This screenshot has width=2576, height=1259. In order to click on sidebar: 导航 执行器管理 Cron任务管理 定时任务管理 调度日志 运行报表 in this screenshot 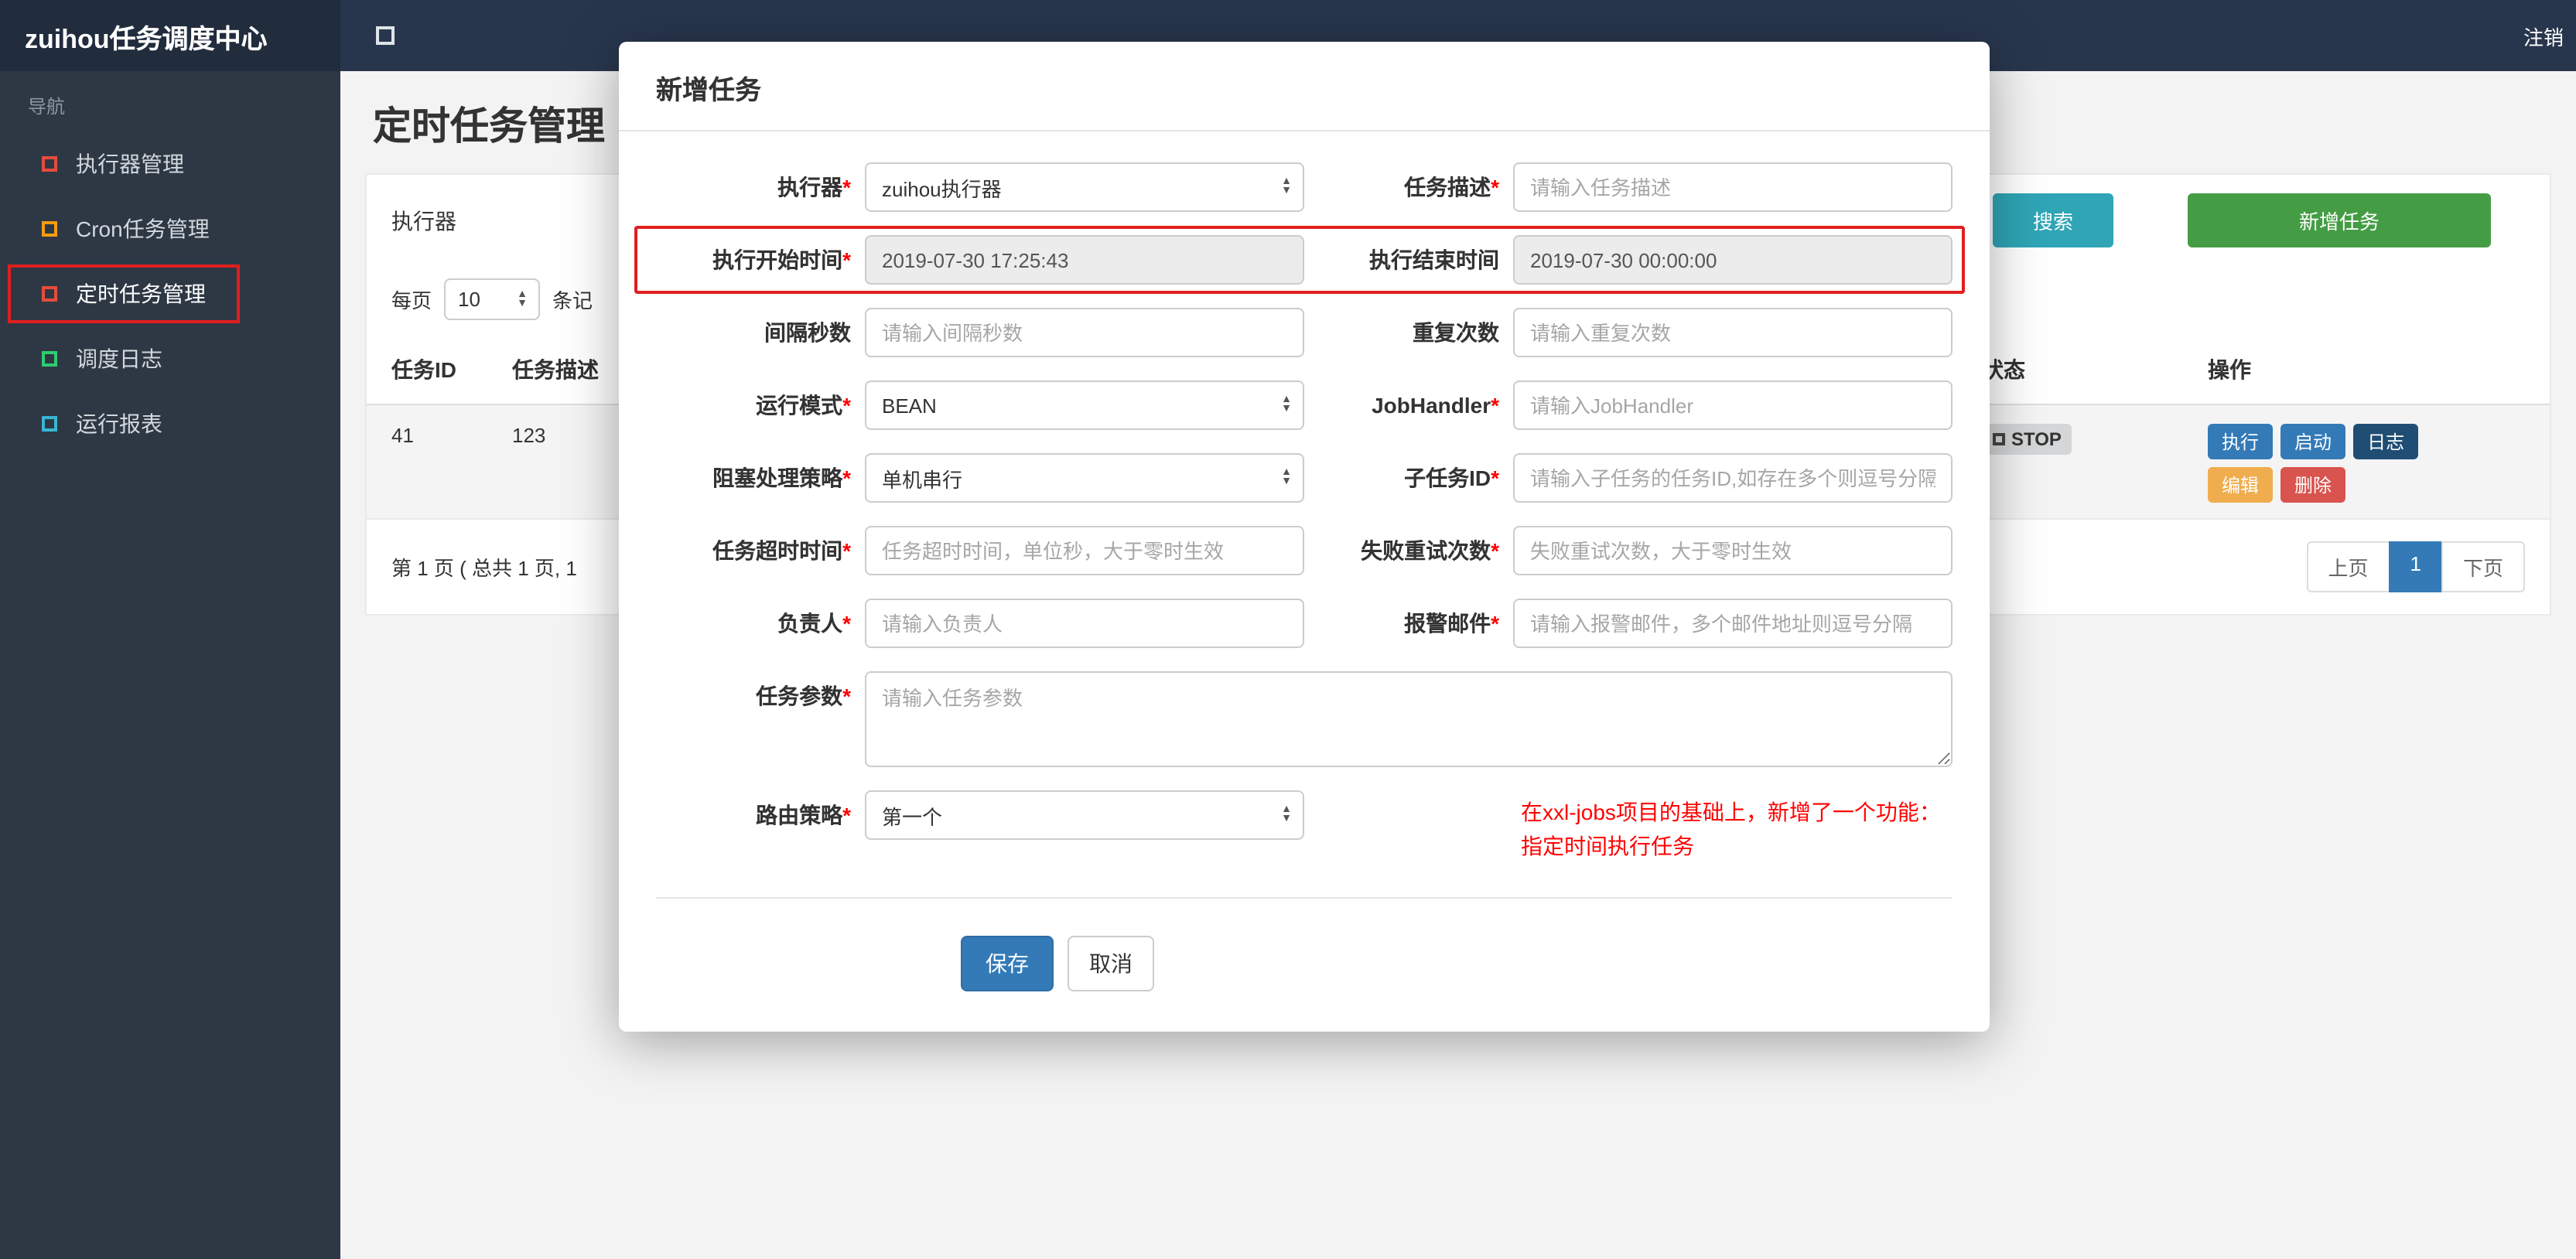, I will do `click(170, 665)`.